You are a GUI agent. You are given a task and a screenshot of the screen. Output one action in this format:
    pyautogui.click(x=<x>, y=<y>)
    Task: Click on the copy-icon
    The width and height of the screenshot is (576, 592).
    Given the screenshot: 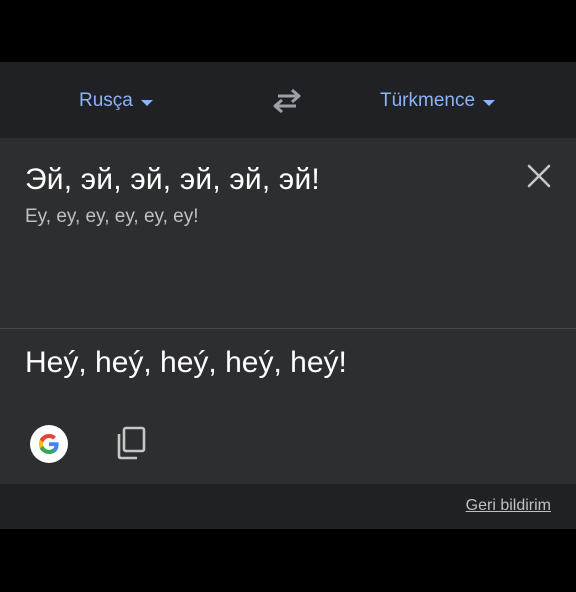 What is the action you would take?
    pyautogui.click(x=131, y=443)
    